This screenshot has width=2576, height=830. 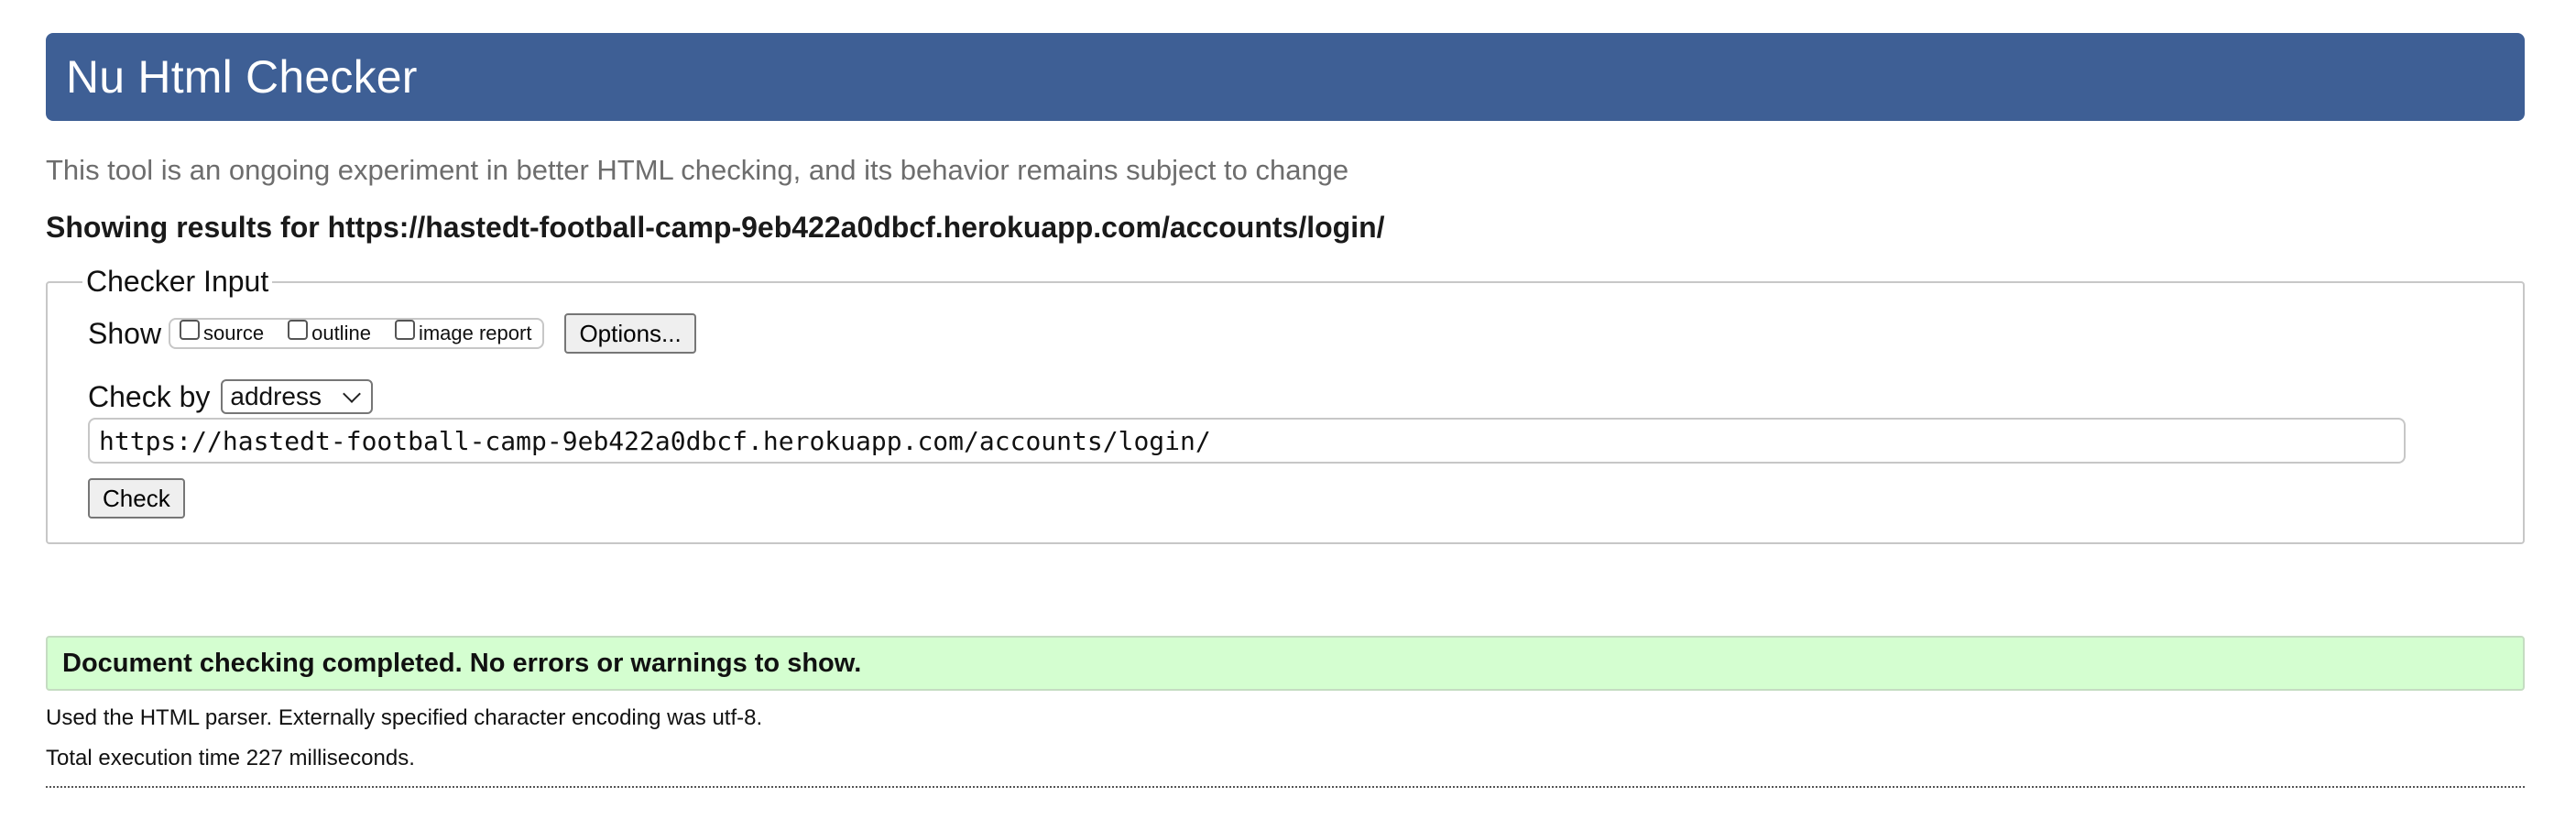 What do you see at coordinates (231, 758) in the screenshot?
I see `execution-time: Total execution time 227 milliseconds.` at bounding box center [231, 758].